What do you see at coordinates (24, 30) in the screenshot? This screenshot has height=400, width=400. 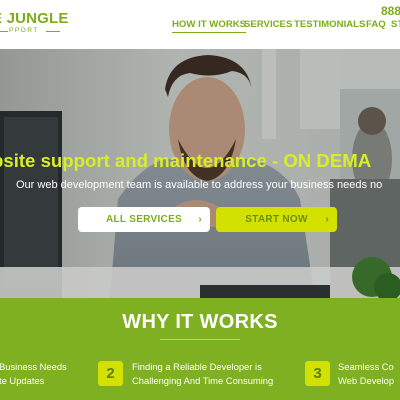 I see `logo-subtitle: PPORT` at bounding box center [24, 30].